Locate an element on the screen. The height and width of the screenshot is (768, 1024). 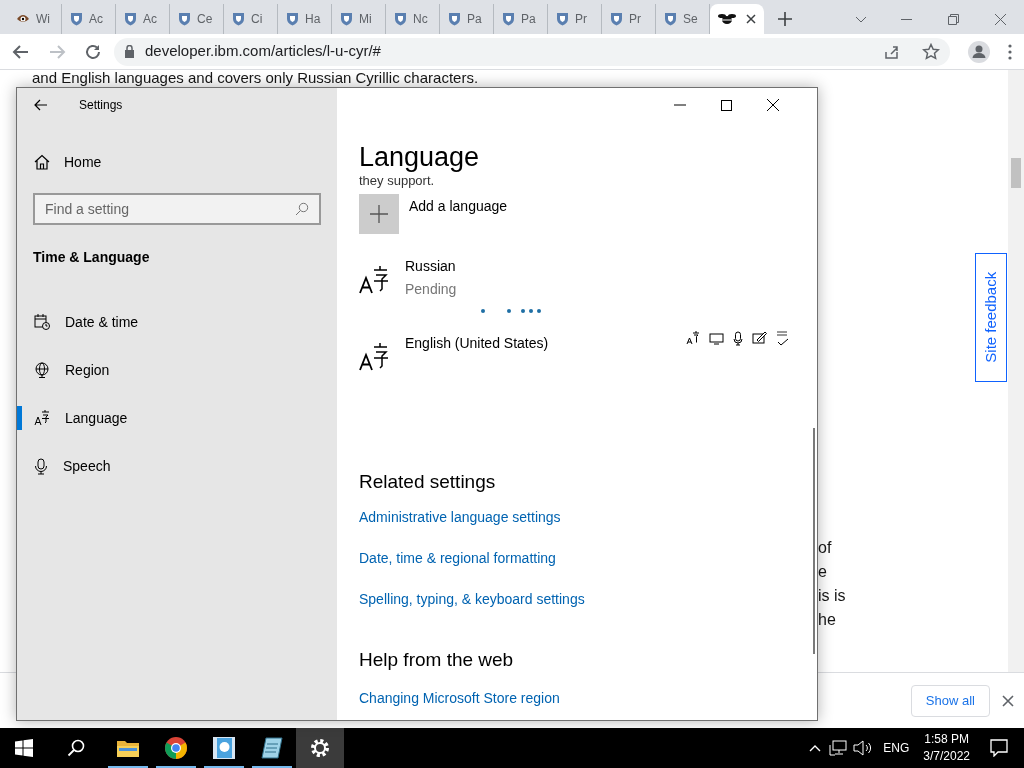
section-heading: Time & Language is located at coordinates (91, 257).